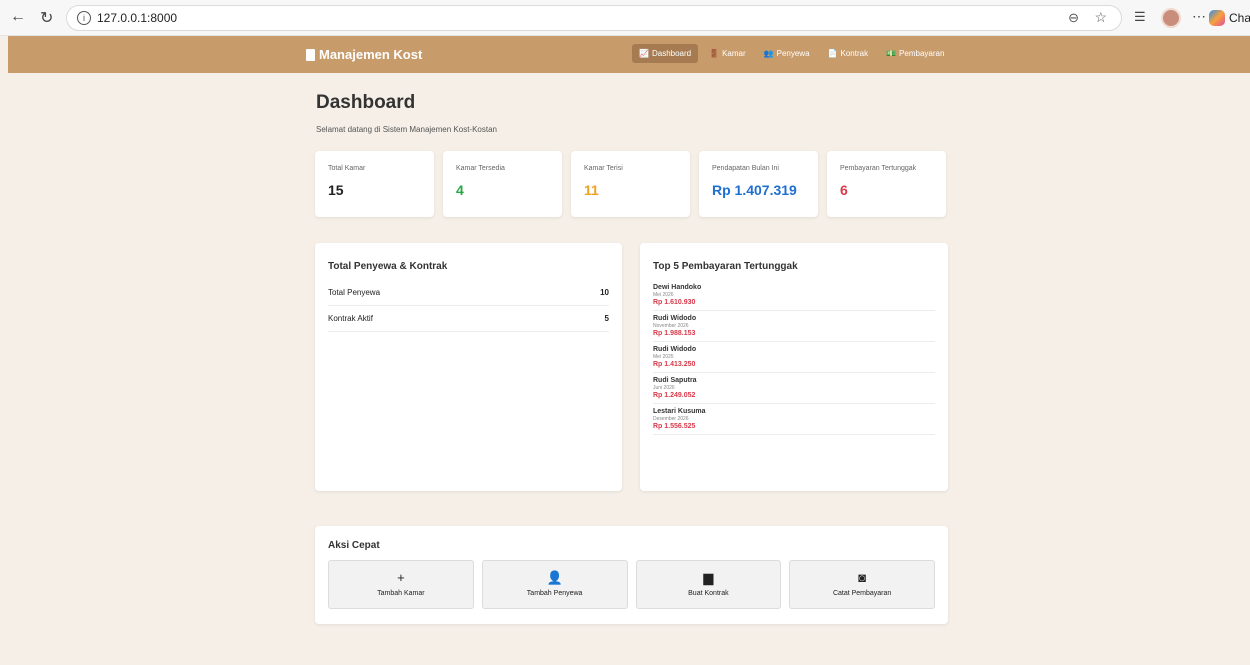  Describe the element at coordinates (768, 53) in the screenshot. I see `users-icon: 👥` at that location.